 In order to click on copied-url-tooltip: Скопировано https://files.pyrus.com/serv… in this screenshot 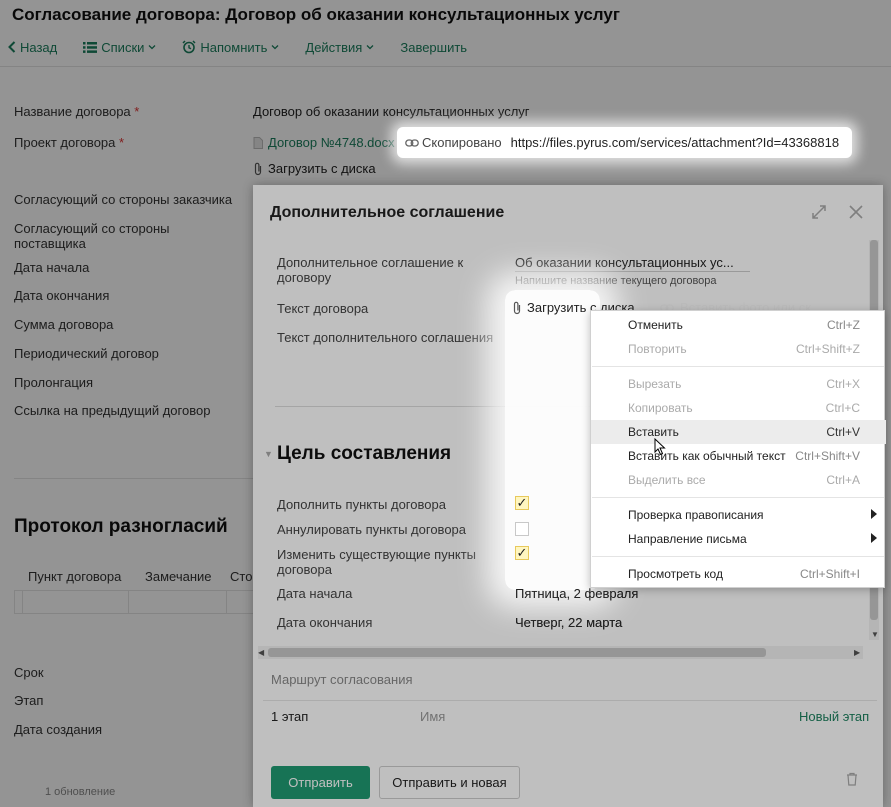, I will do `click(624, 142)`.